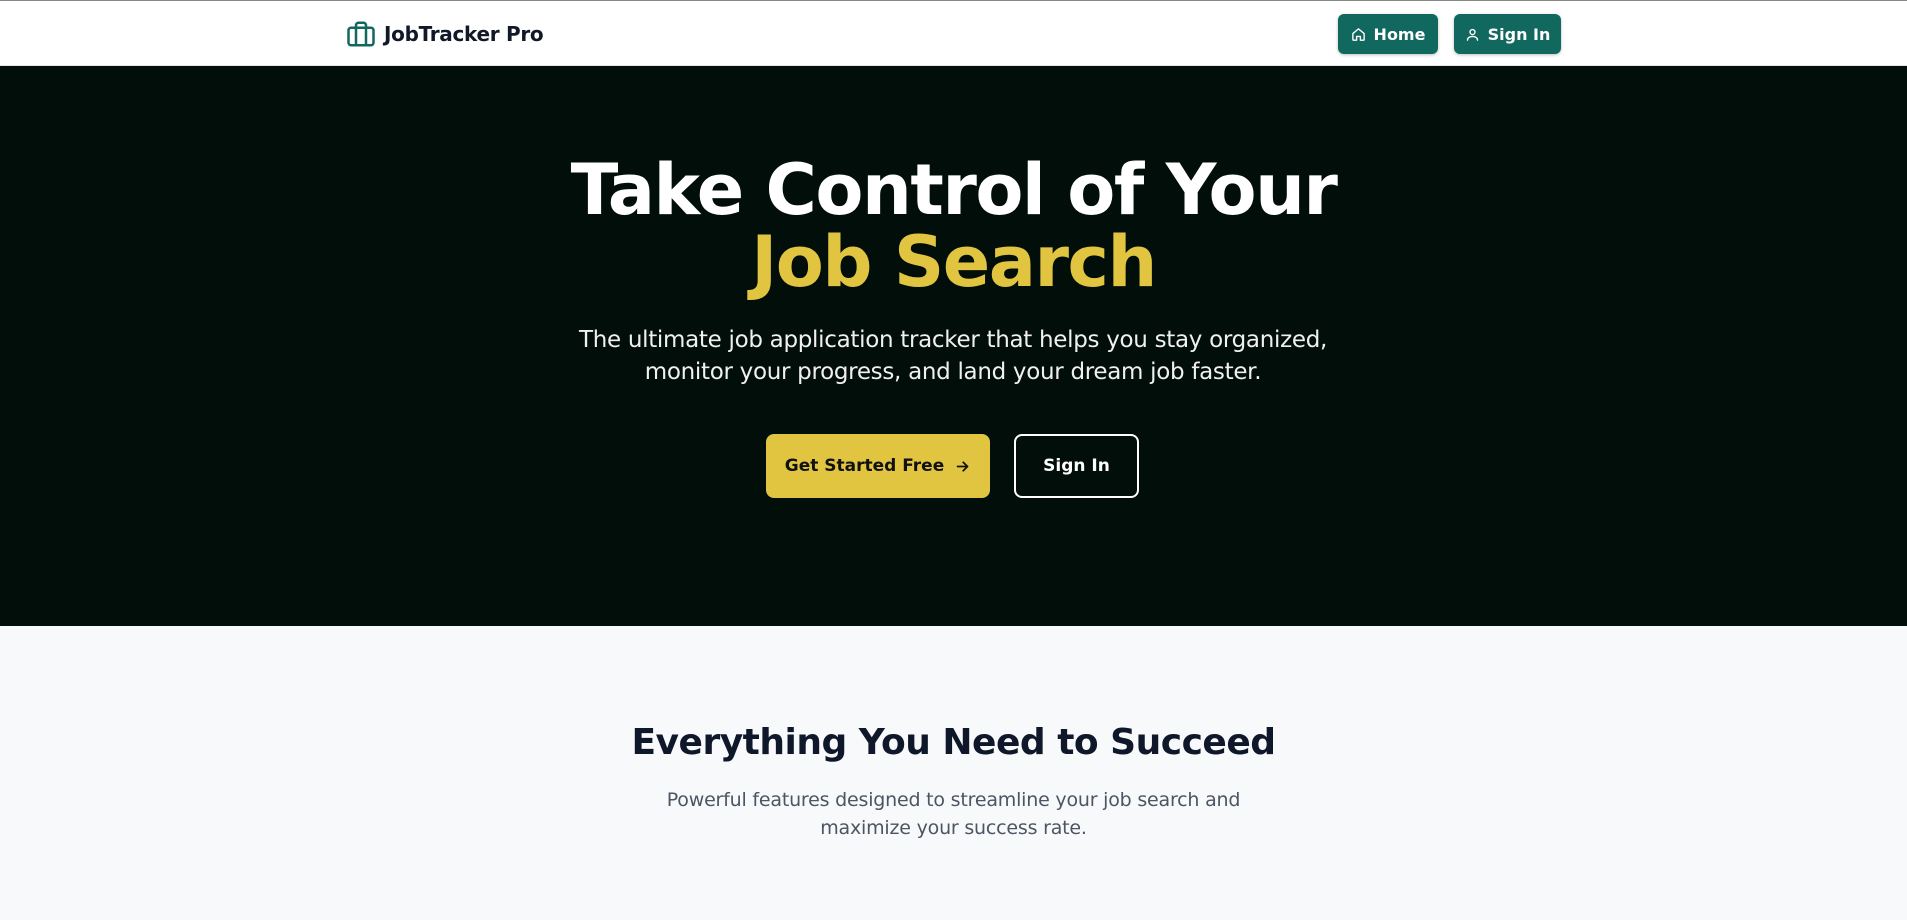 The width and height of the screenshot is (1907, 920). Describe the element at coordinates (954, 262) in the screenshot. I see `hero-title-line-2: Job Search` at that location.